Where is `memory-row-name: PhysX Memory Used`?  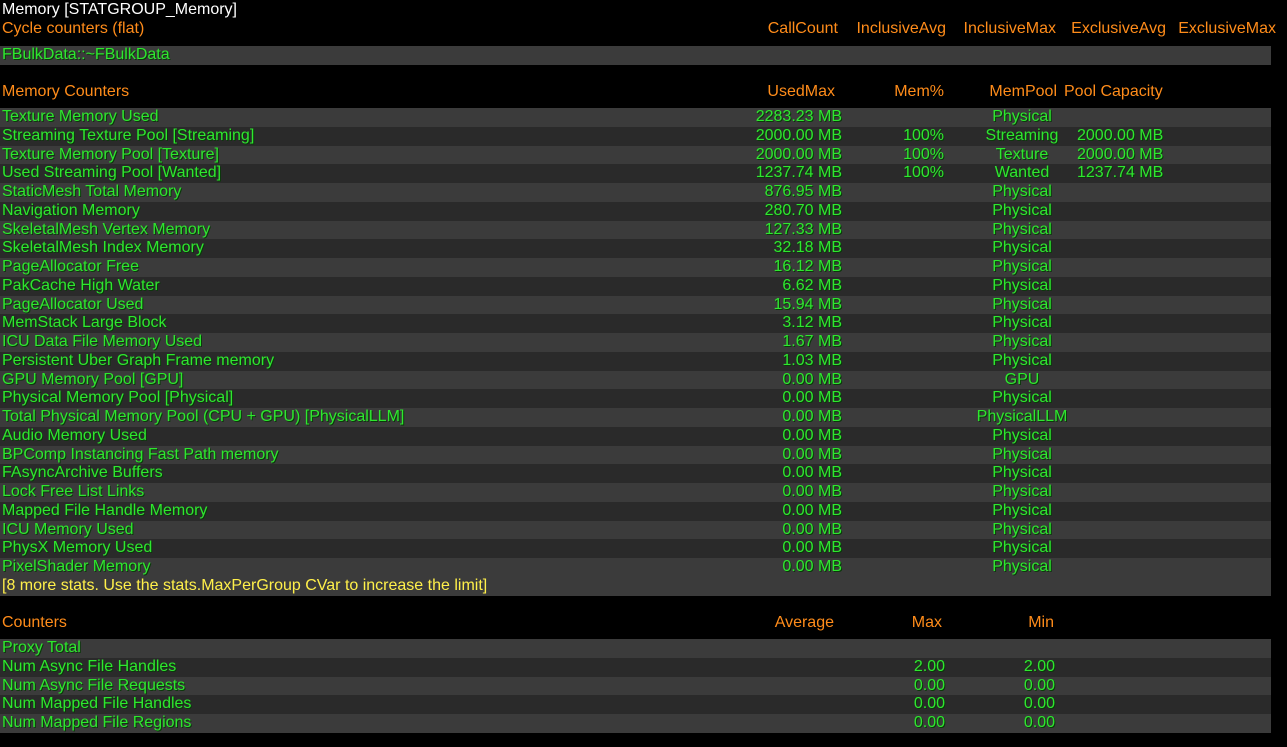 memory-row-name: PhysX Memory Used is located at coordinates (77, 547).